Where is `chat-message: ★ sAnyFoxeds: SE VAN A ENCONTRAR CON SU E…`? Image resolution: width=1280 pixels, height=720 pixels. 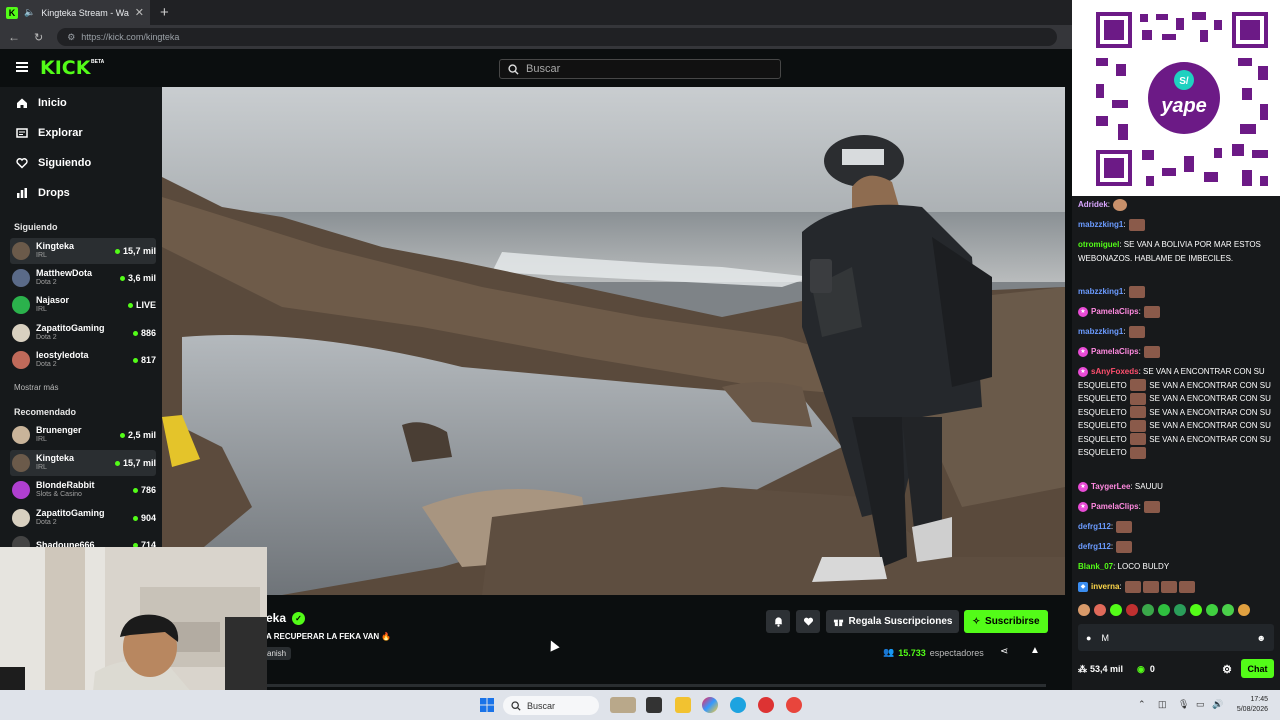 chat-message: ★ sAnyFoxeds: SE VAN A ENCONTRAR CON SU E… is located at coordinates (1174, 412).